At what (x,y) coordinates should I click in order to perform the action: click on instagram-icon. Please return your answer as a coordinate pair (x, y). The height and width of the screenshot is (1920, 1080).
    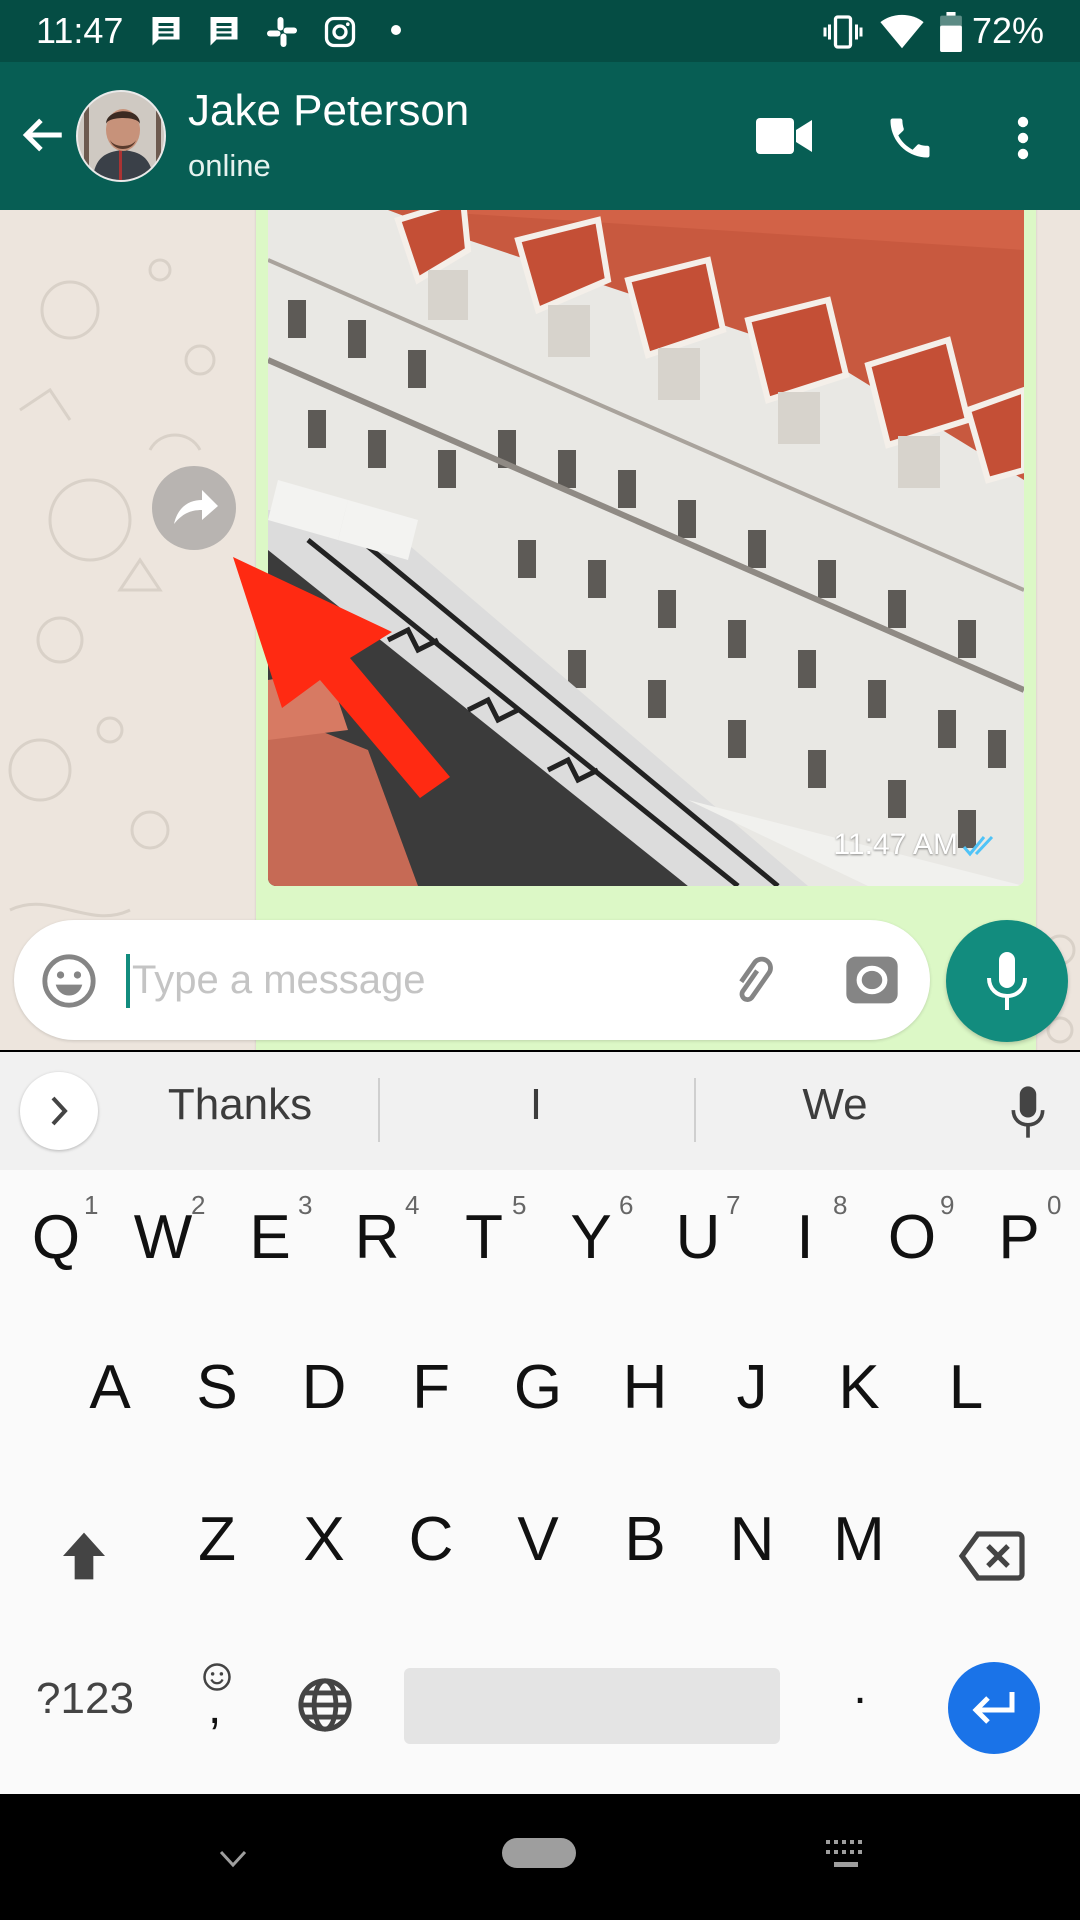
    Looking at the image, I should click on (340, 32).